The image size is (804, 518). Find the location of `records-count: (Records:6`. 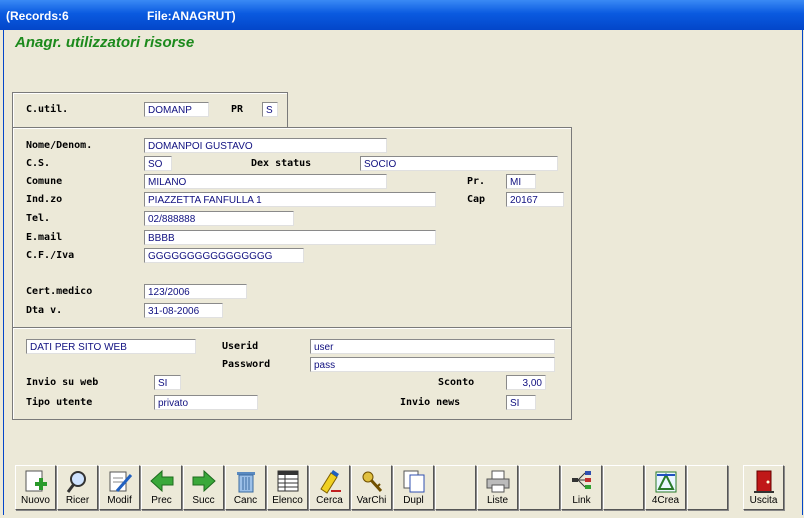

records-count: (Records:6 is located at coordinates (37, 16).